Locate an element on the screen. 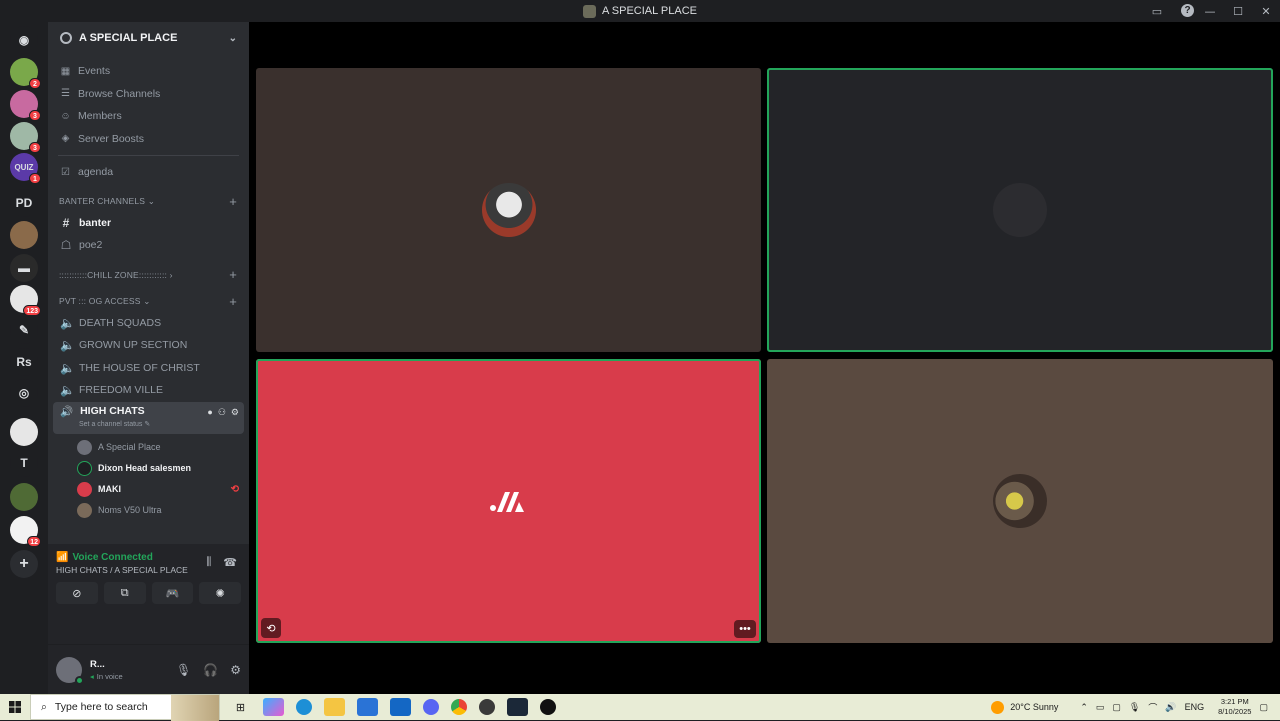 The width and height of the screenshot is (1280, 721). server-3: 3 is located at coordinates (25, 137).